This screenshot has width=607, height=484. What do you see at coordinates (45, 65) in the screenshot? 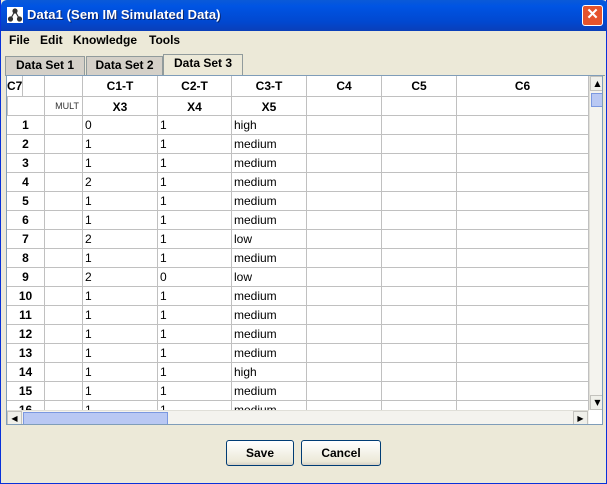
I see `tab-data-set-1: Data Set 1` at bounding box center [45, 65].